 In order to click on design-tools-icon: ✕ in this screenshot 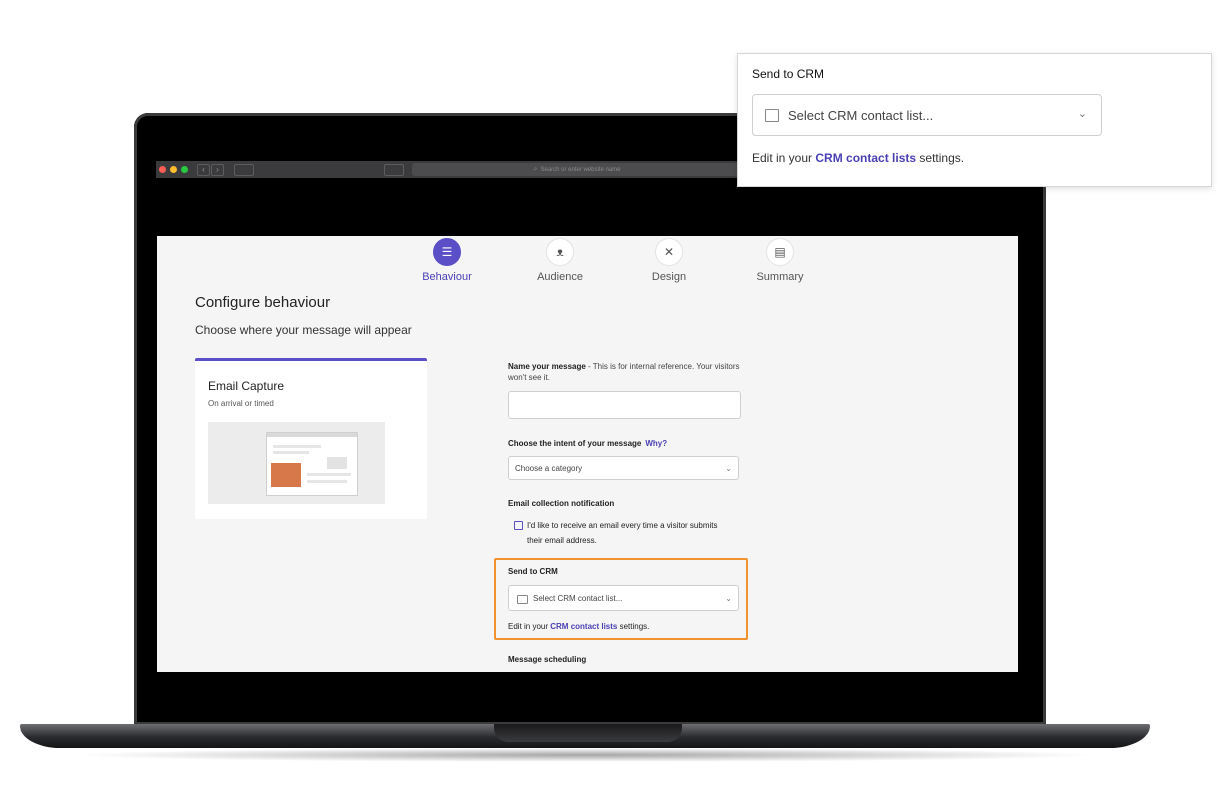, I will do `click(669, 252)`.